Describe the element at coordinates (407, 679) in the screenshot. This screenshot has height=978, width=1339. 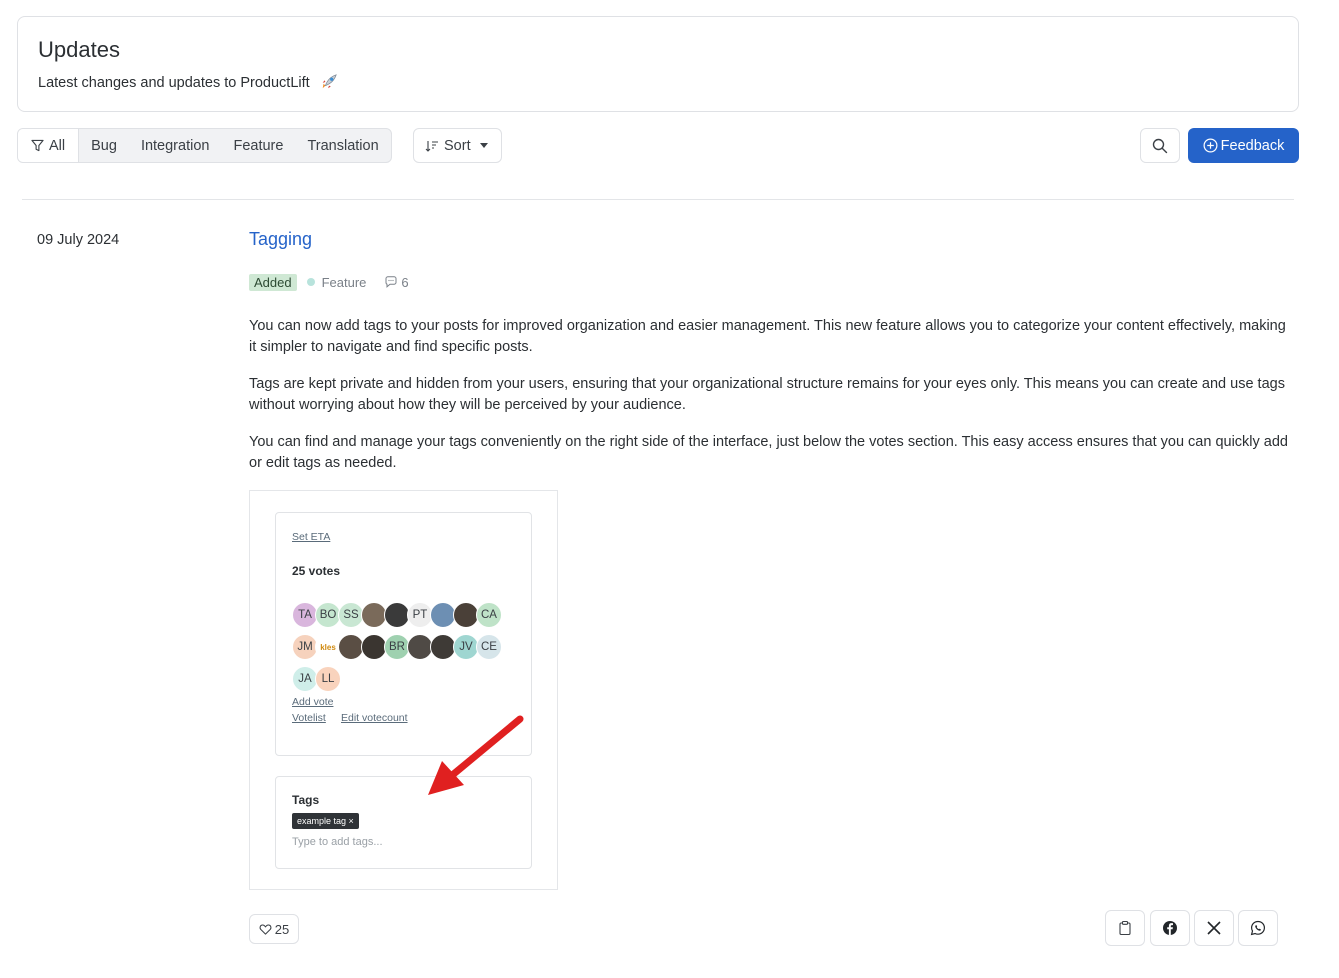
I see `avatar-row: JA LL` at that location.